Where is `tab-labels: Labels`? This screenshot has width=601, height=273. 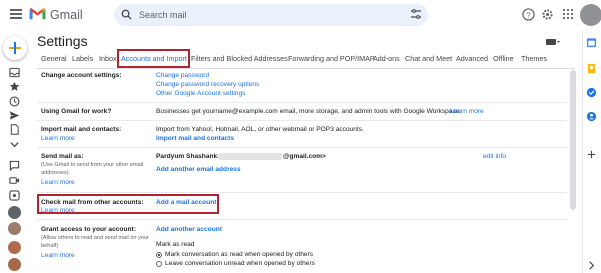 tab-labels: Labels is located at coordinates (82, 58).